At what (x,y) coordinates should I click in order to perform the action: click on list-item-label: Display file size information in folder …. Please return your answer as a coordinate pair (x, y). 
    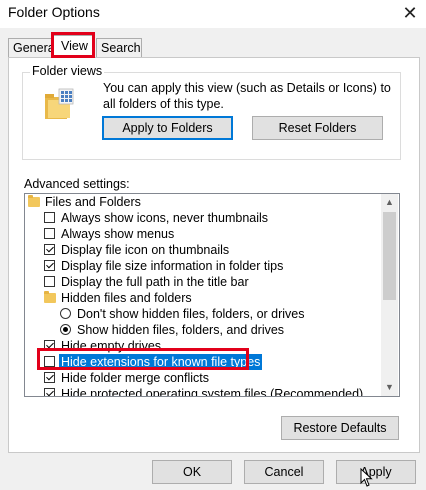
    Looking at the image, I should click on (172, 266).